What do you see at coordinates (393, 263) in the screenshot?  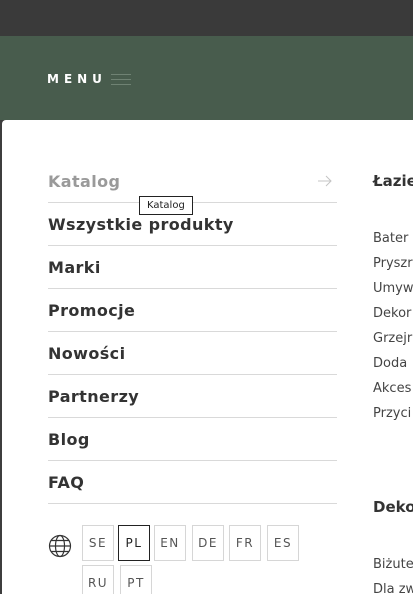 I see `category-link: Pryszr` at bounding box center [393, 263].